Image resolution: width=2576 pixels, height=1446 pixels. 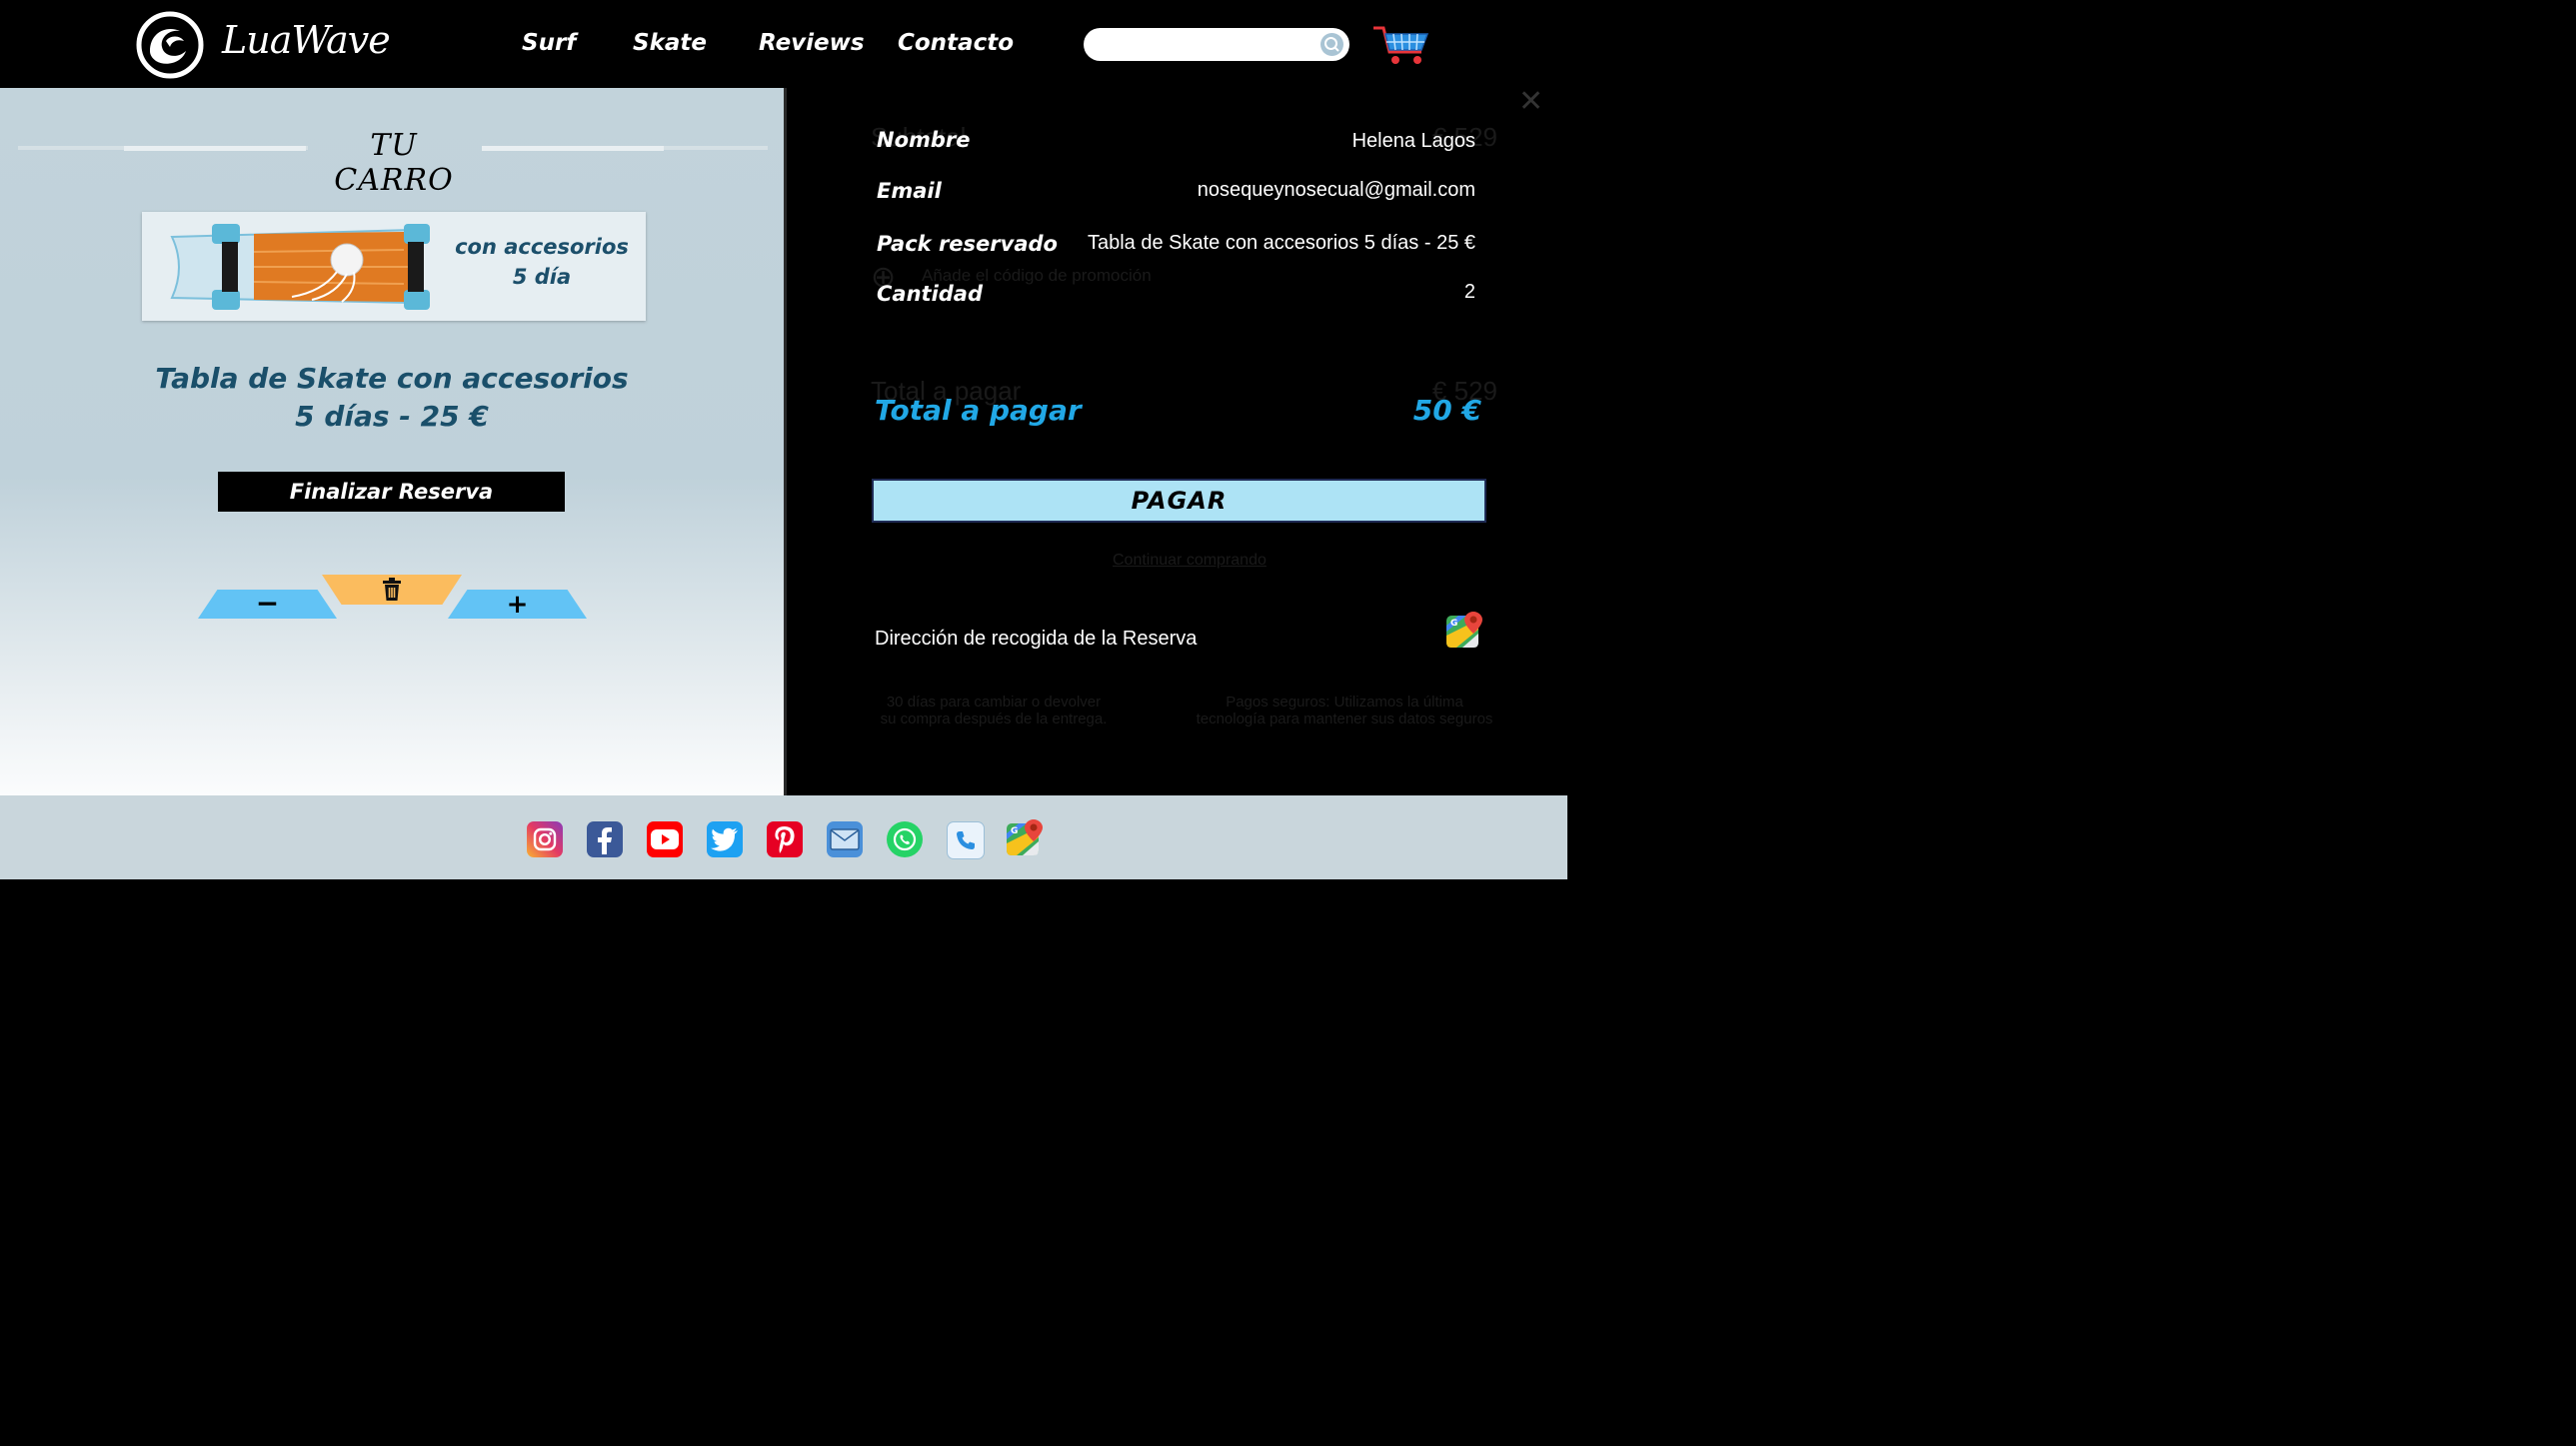 I want to click on trash-icon, so click(x=392, y=589).